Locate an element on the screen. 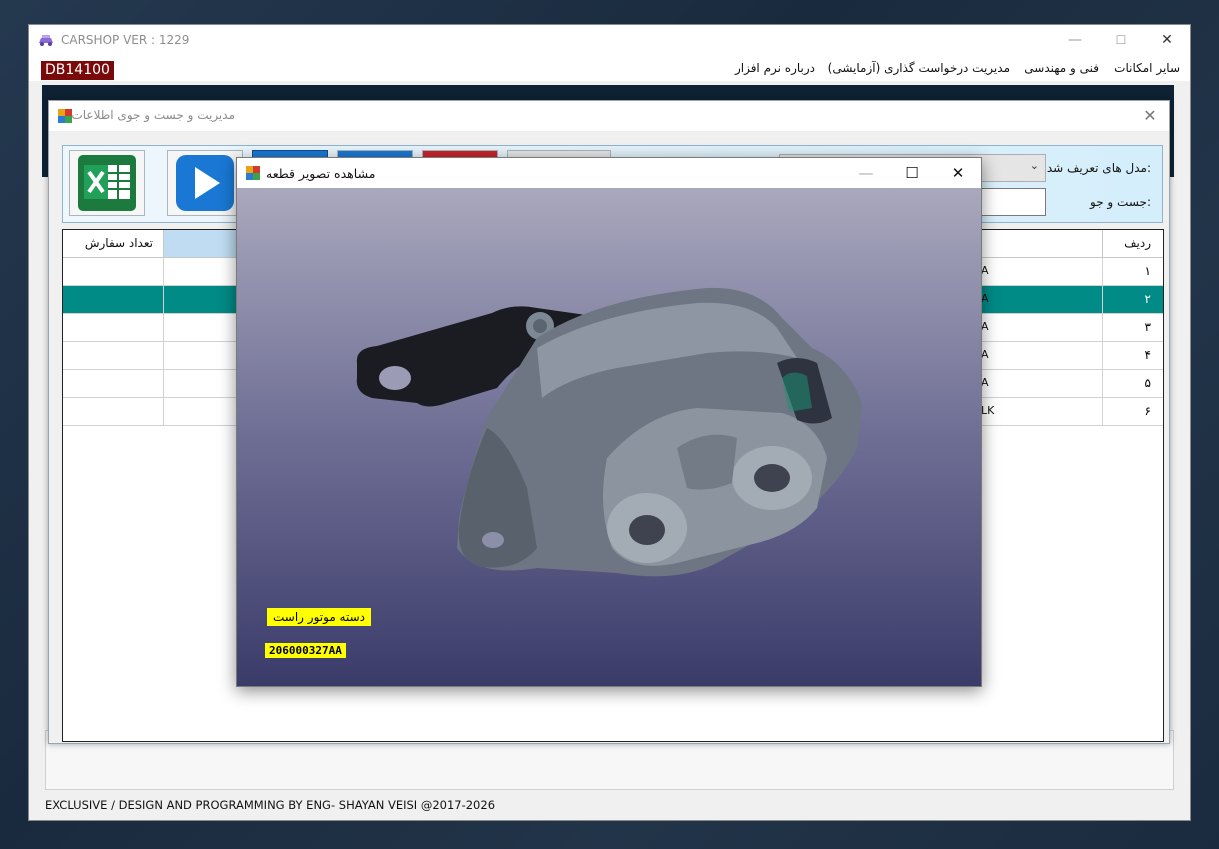 This screenshot has width=1219, height=849. column-header-qty-label: تعداد سفارش is located at coordinates (118, 243).